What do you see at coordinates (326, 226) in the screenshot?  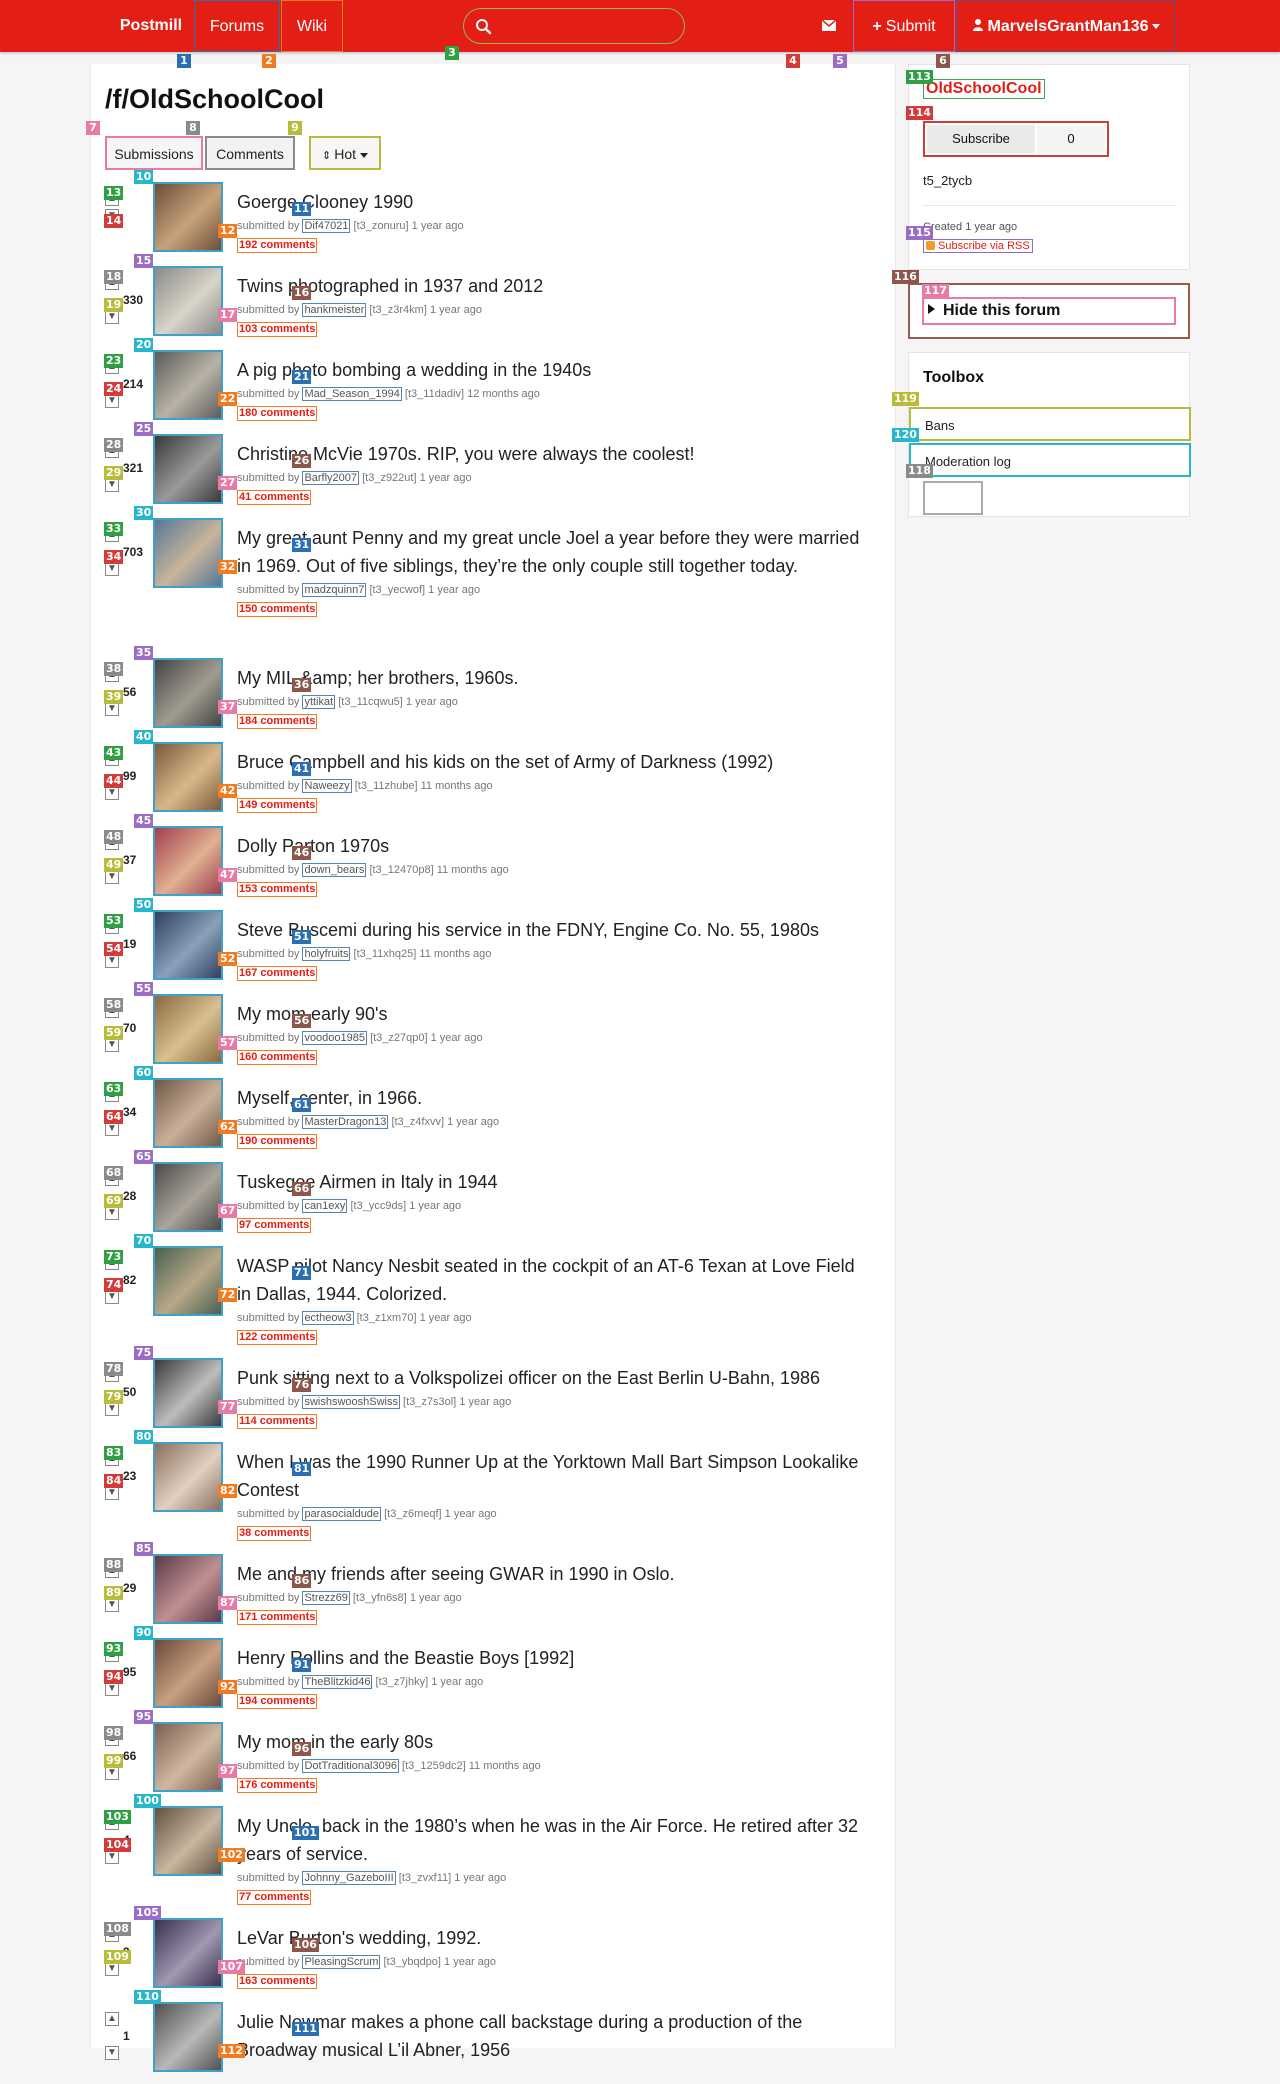 I see `author-link: Dif47021` at bounding box center [326, 226].